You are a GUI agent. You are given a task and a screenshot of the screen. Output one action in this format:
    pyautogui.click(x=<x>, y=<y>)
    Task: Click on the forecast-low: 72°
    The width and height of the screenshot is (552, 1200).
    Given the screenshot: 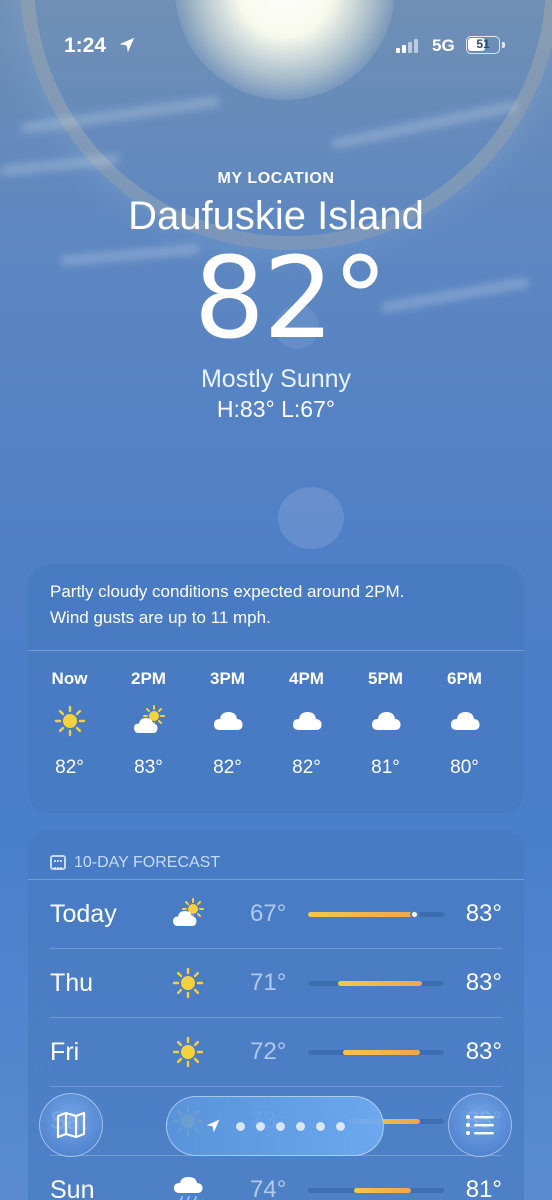 What is the action you would take?
    pyautogui.click(x=268, y=1052)
    